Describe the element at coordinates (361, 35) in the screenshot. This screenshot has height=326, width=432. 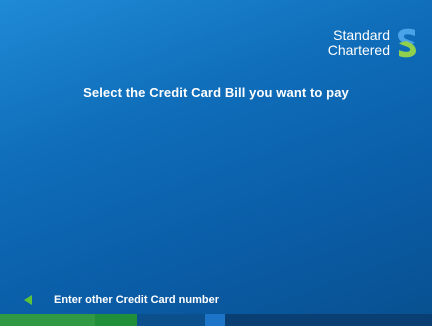
I see `brand-name-line1: Standard` at that location.